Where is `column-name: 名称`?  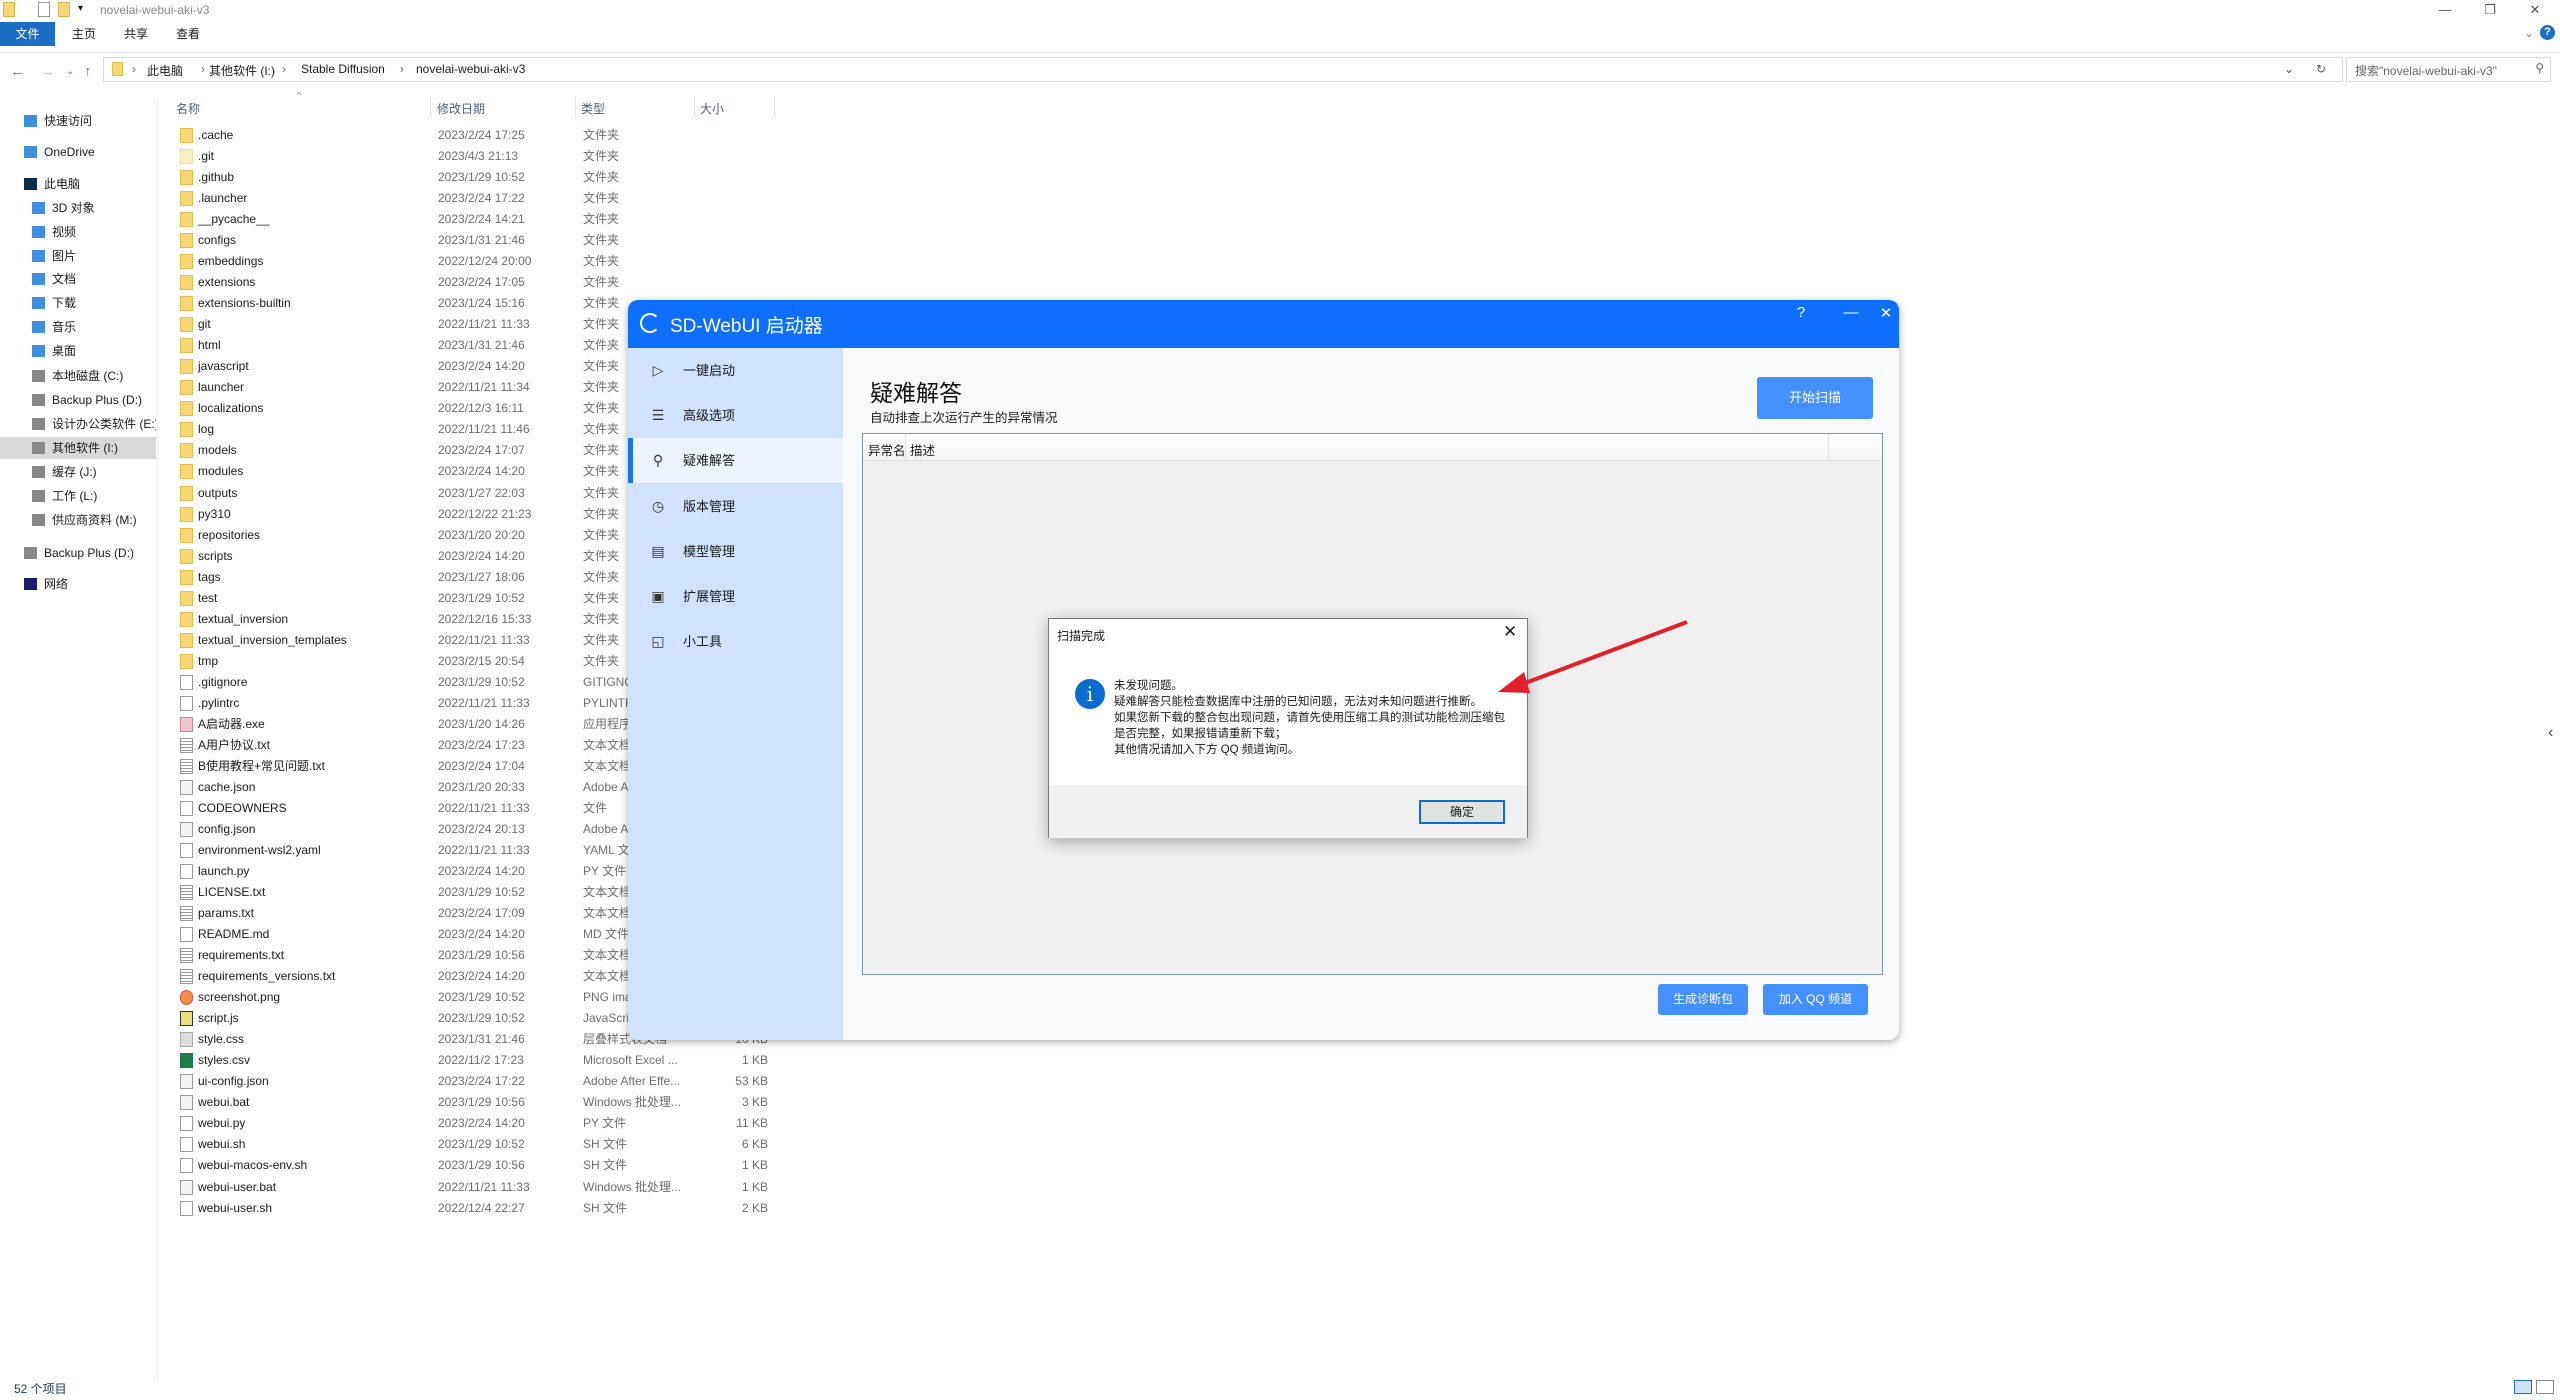 column-name: 名称 is located at coordinates (188, 108).